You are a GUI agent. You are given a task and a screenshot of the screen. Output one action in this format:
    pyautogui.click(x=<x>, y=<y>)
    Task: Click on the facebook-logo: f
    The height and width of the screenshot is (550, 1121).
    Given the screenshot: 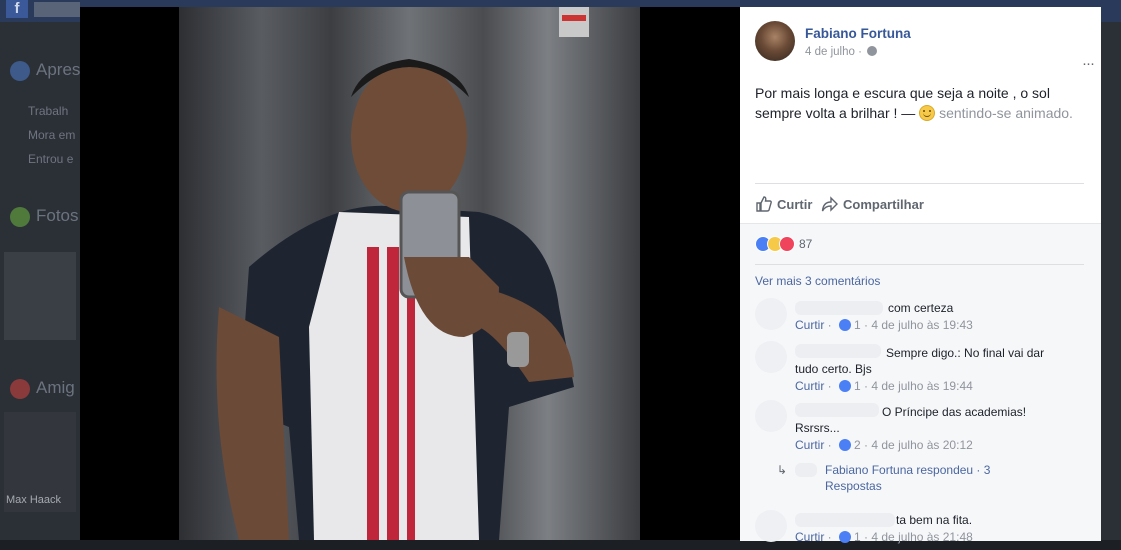 What is the action you would take?
    pyautogui.click(x=17, y=9)
    